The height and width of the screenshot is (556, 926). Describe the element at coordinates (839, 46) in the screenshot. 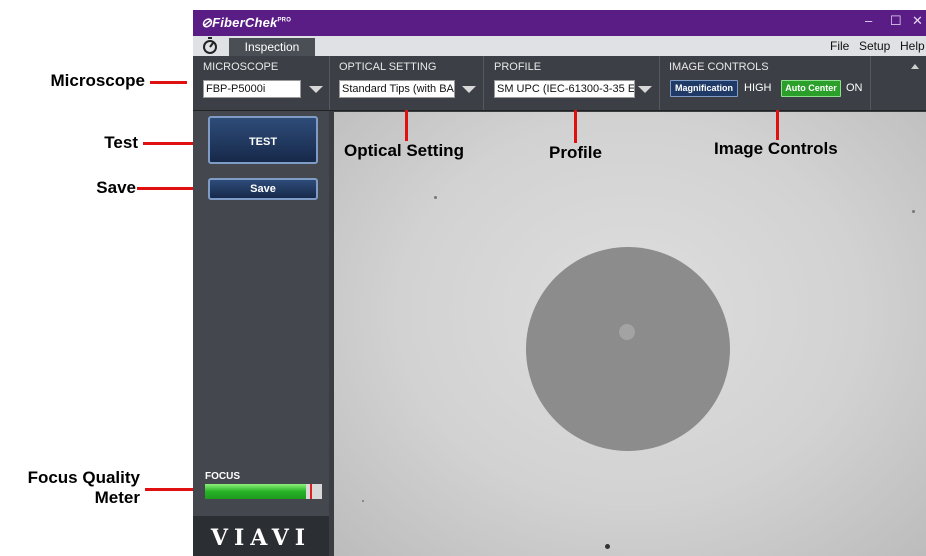

I see `menu-file: File` at that location.